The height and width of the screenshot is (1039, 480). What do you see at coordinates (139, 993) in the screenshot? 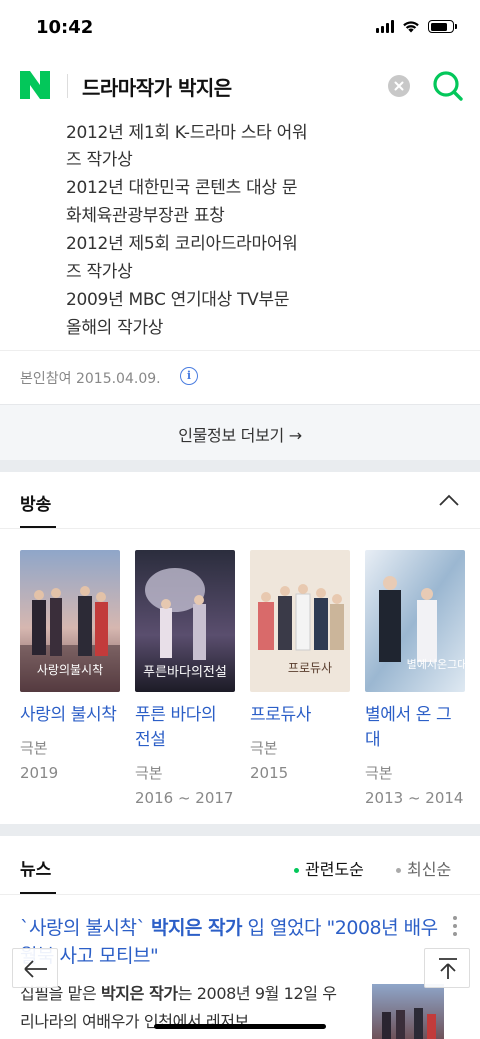
I see `snippet-highlight: 박지은 작가` at bounding box center [139, 993].